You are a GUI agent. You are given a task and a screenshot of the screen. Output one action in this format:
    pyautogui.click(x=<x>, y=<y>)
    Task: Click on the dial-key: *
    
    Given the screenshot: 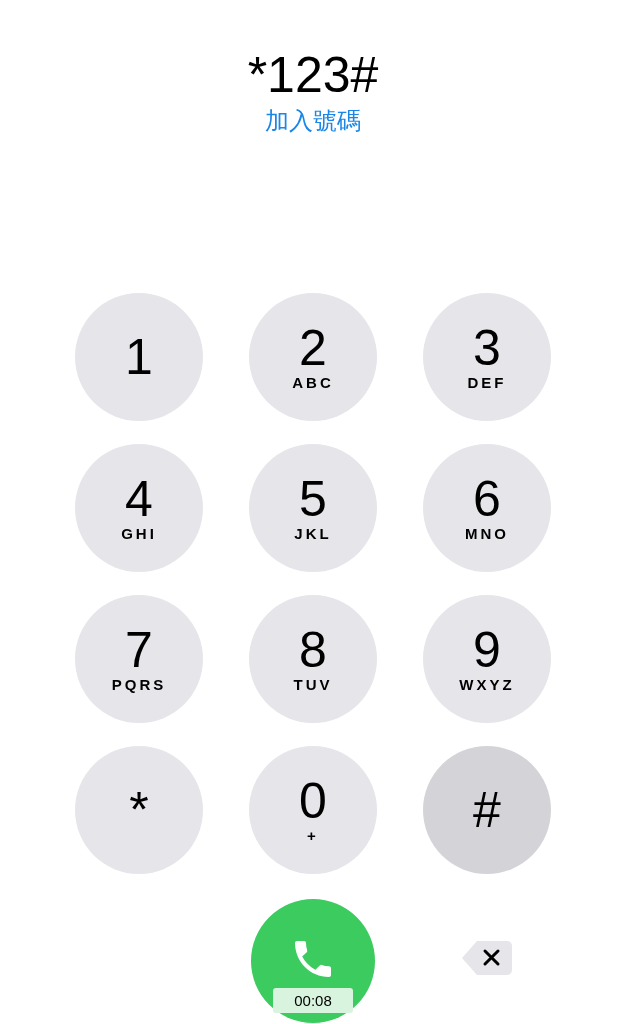 What is the action you would take?
    pyautogui.click(x=139, y=810)
    